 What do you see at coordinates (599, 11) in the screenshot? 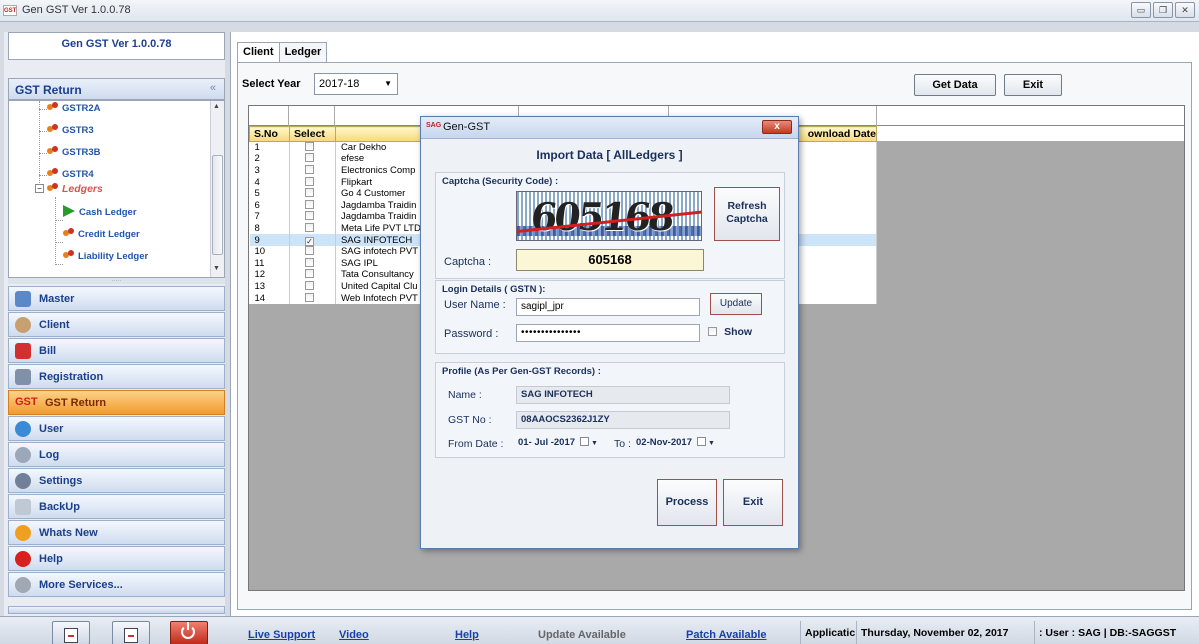
I see `title-bar: GST Gen GST Ver 1.0.0.78 ▭ ❐ ✕` at bounding box center [599, 11].